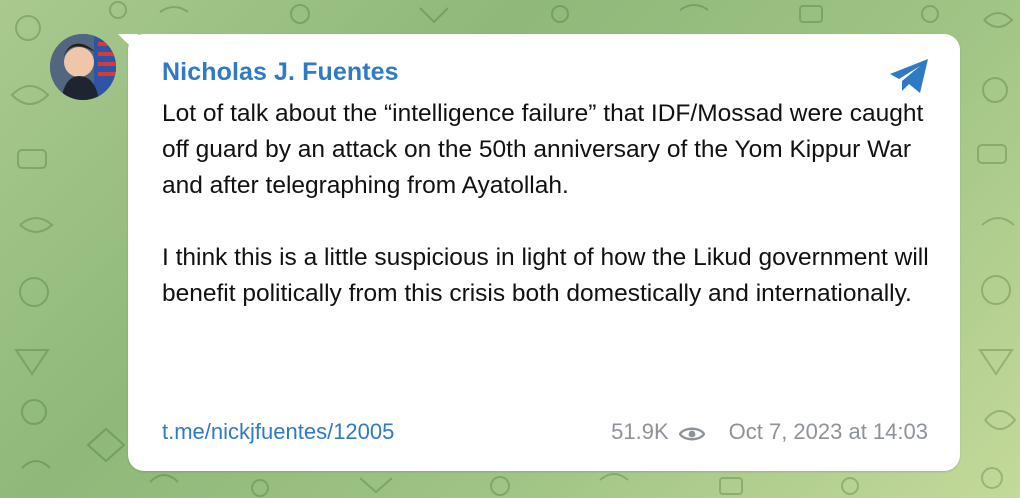 This screenshot has height=498, width=1020. I want to click on author-name: Nicholas J. Fuentes, so click(280, 72).